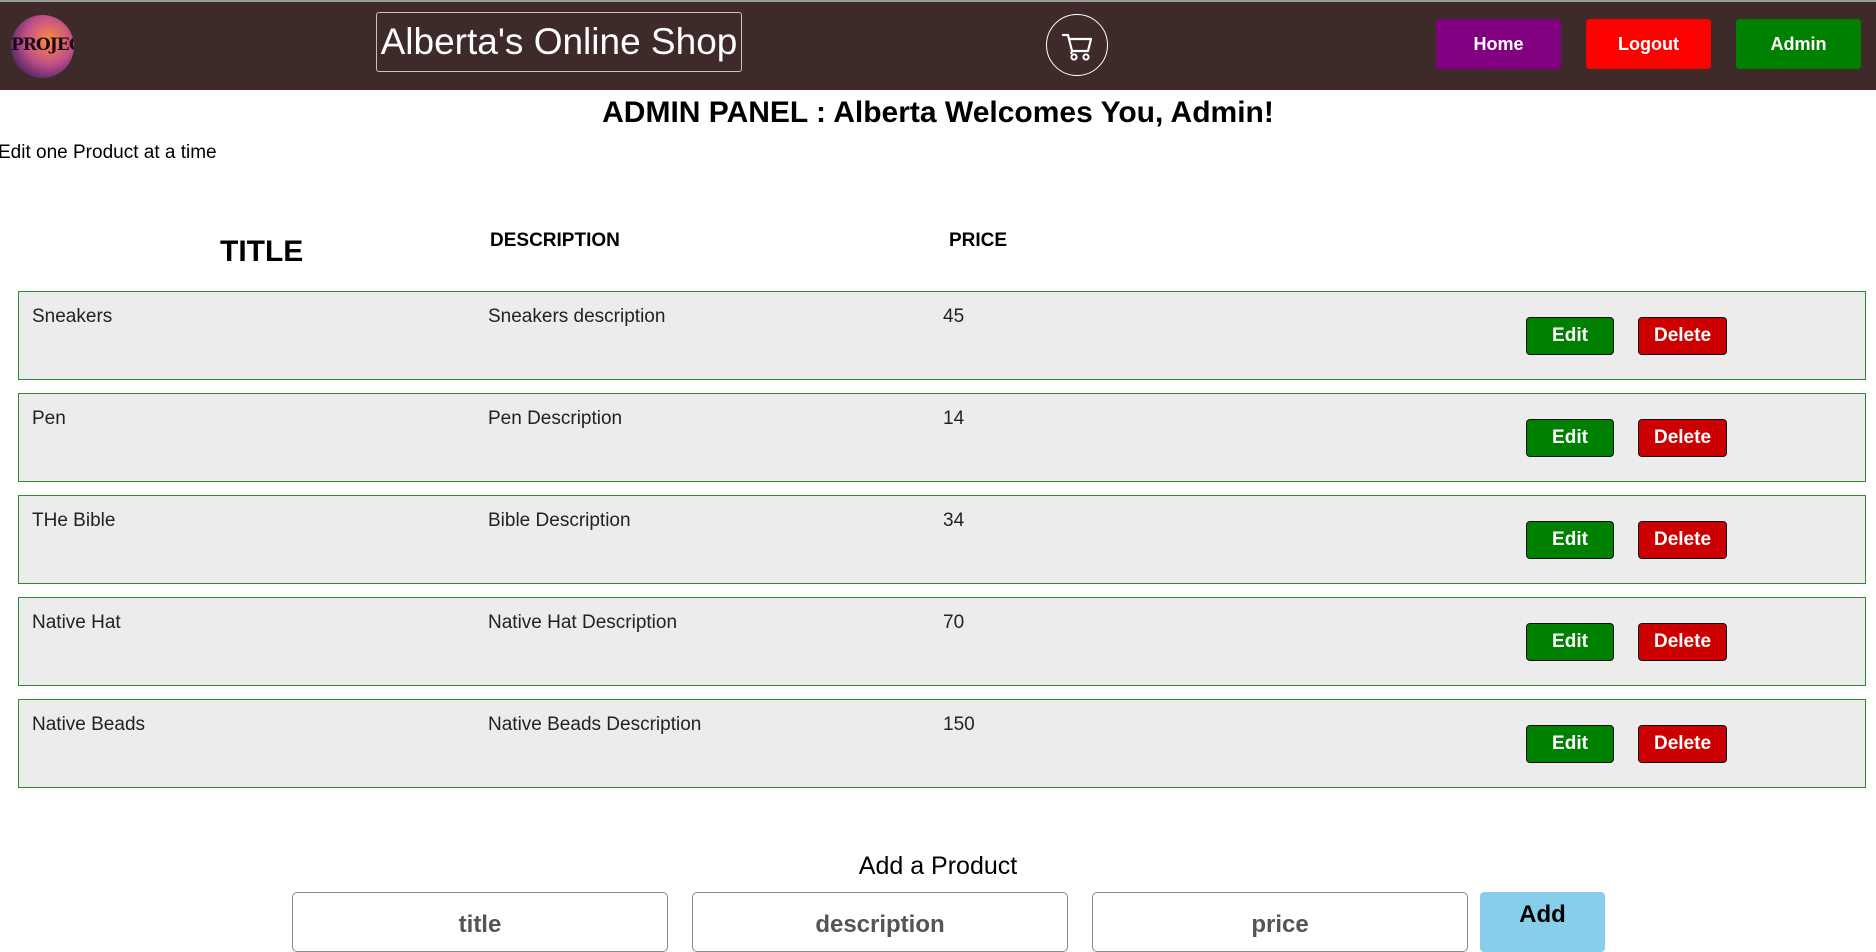 The height and width of the screenshot is (952, 1876). What do you see at coordinates (595, 724) in the screenshot?
I see `product-description: Native Beads Description` at bounding box center [595, 724].